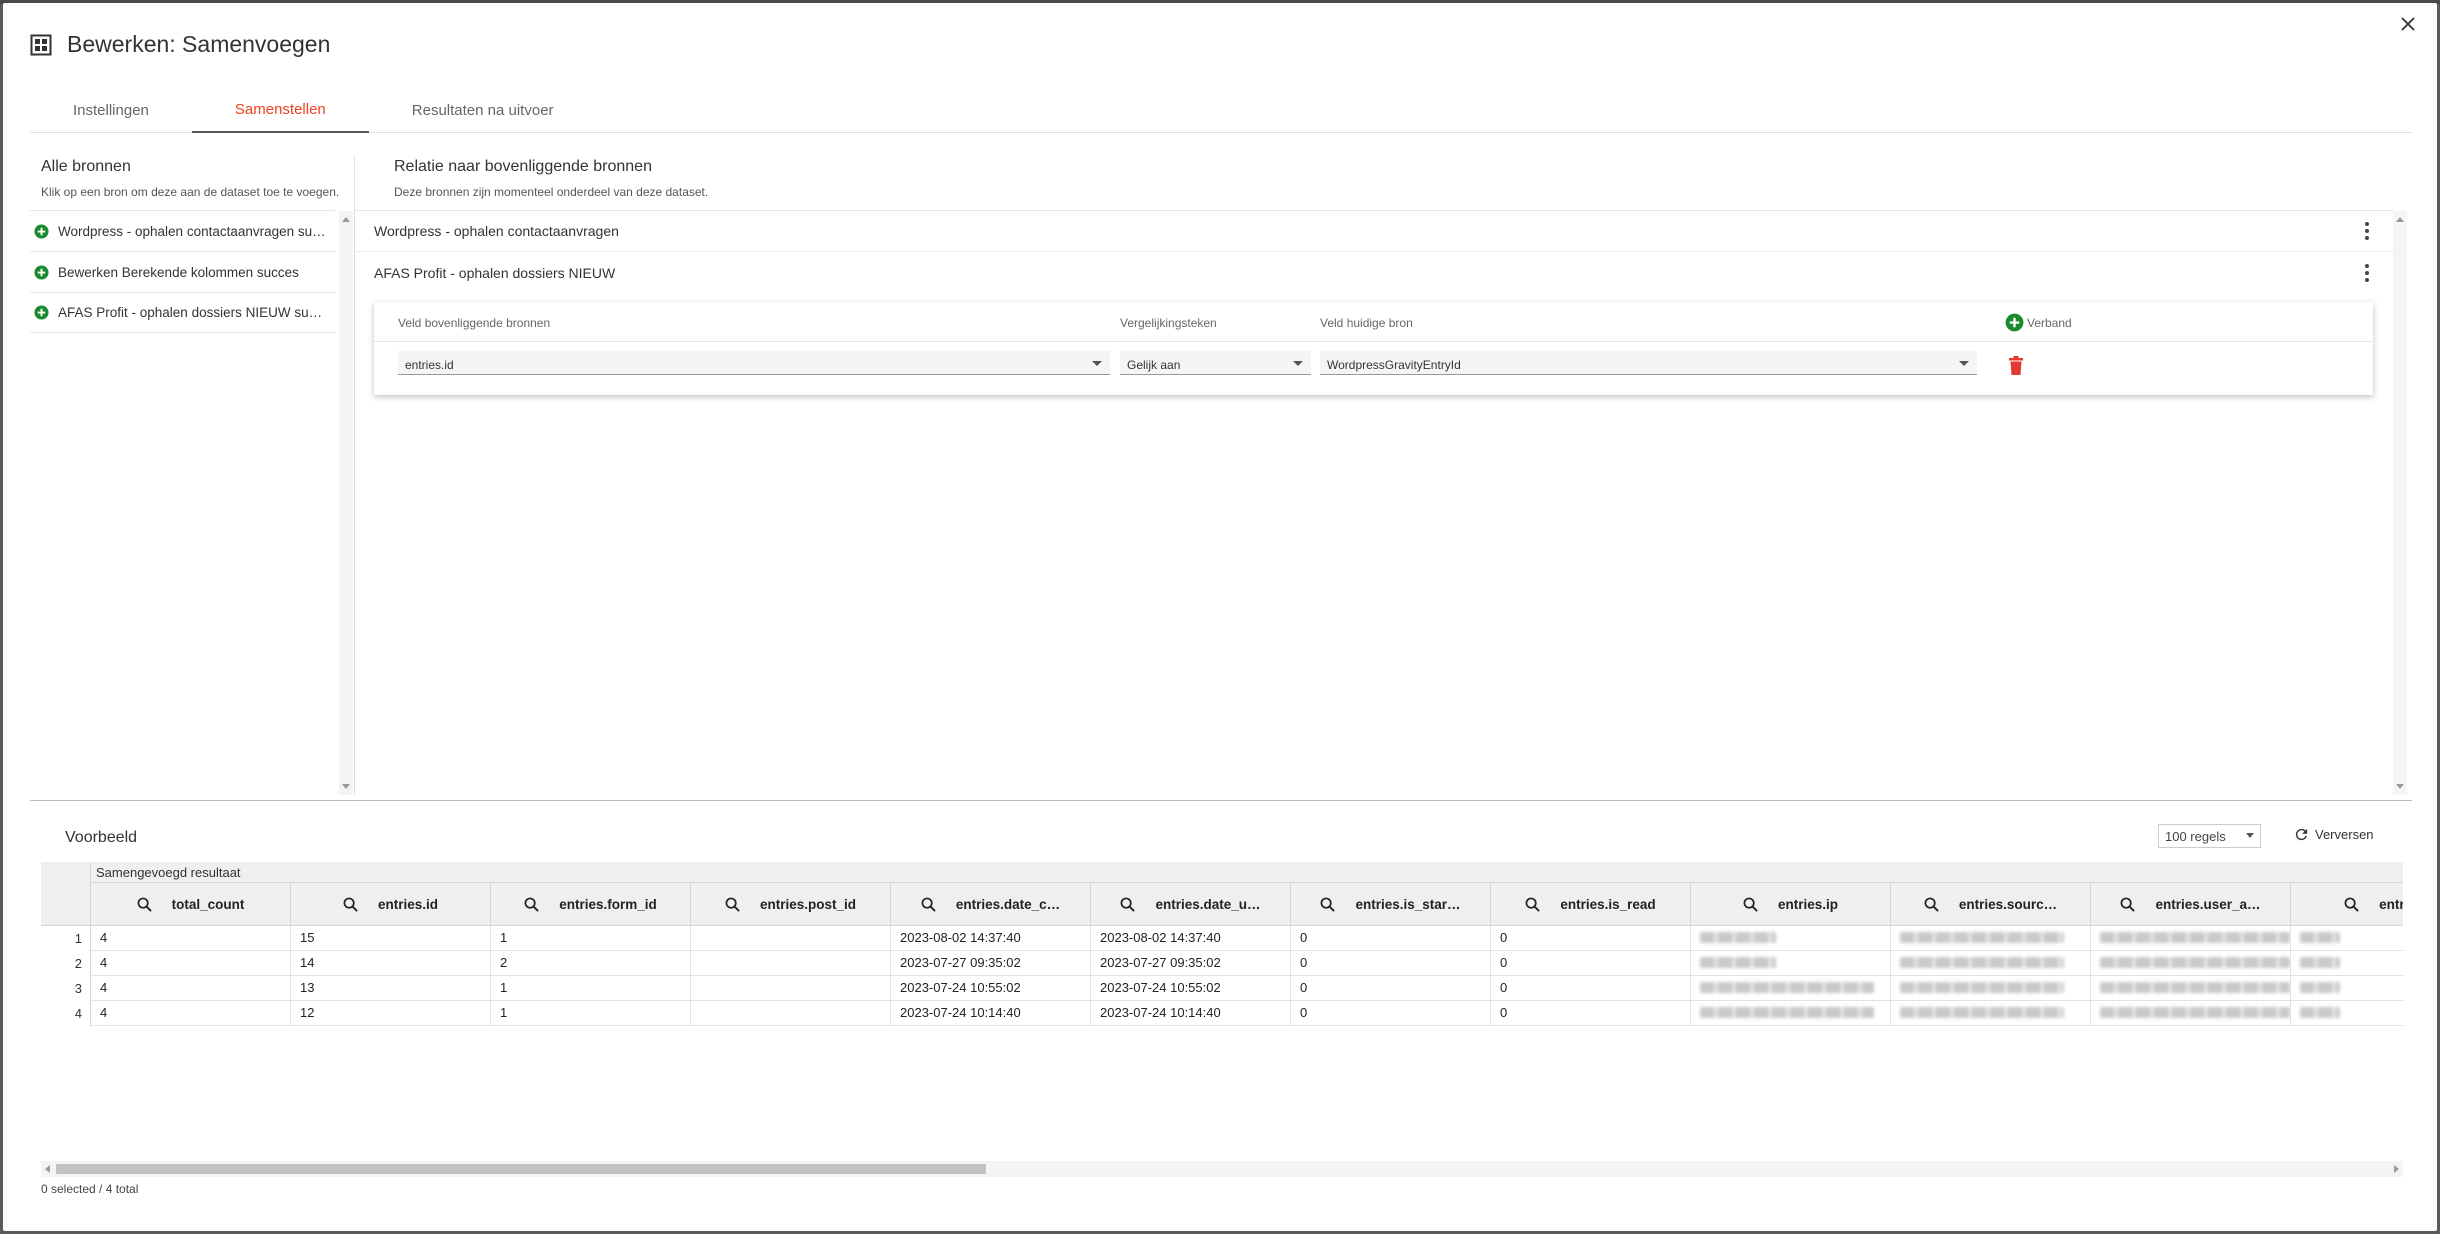 This screenshot has height=1234, width=2440. Describe the element at coordinates (391, 988) in the screenshot. I see `table-cell: 13` at that location.